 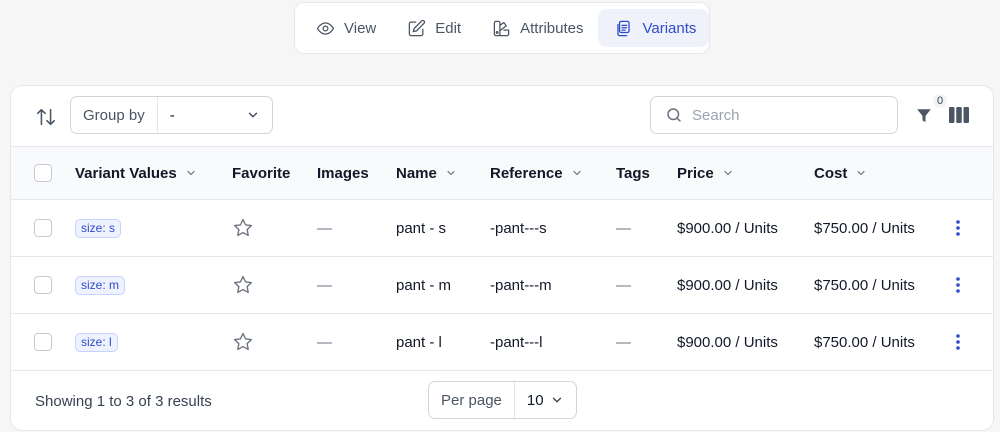 I want to click on tab-edit-label: Edit, so click(x=448, y=28).